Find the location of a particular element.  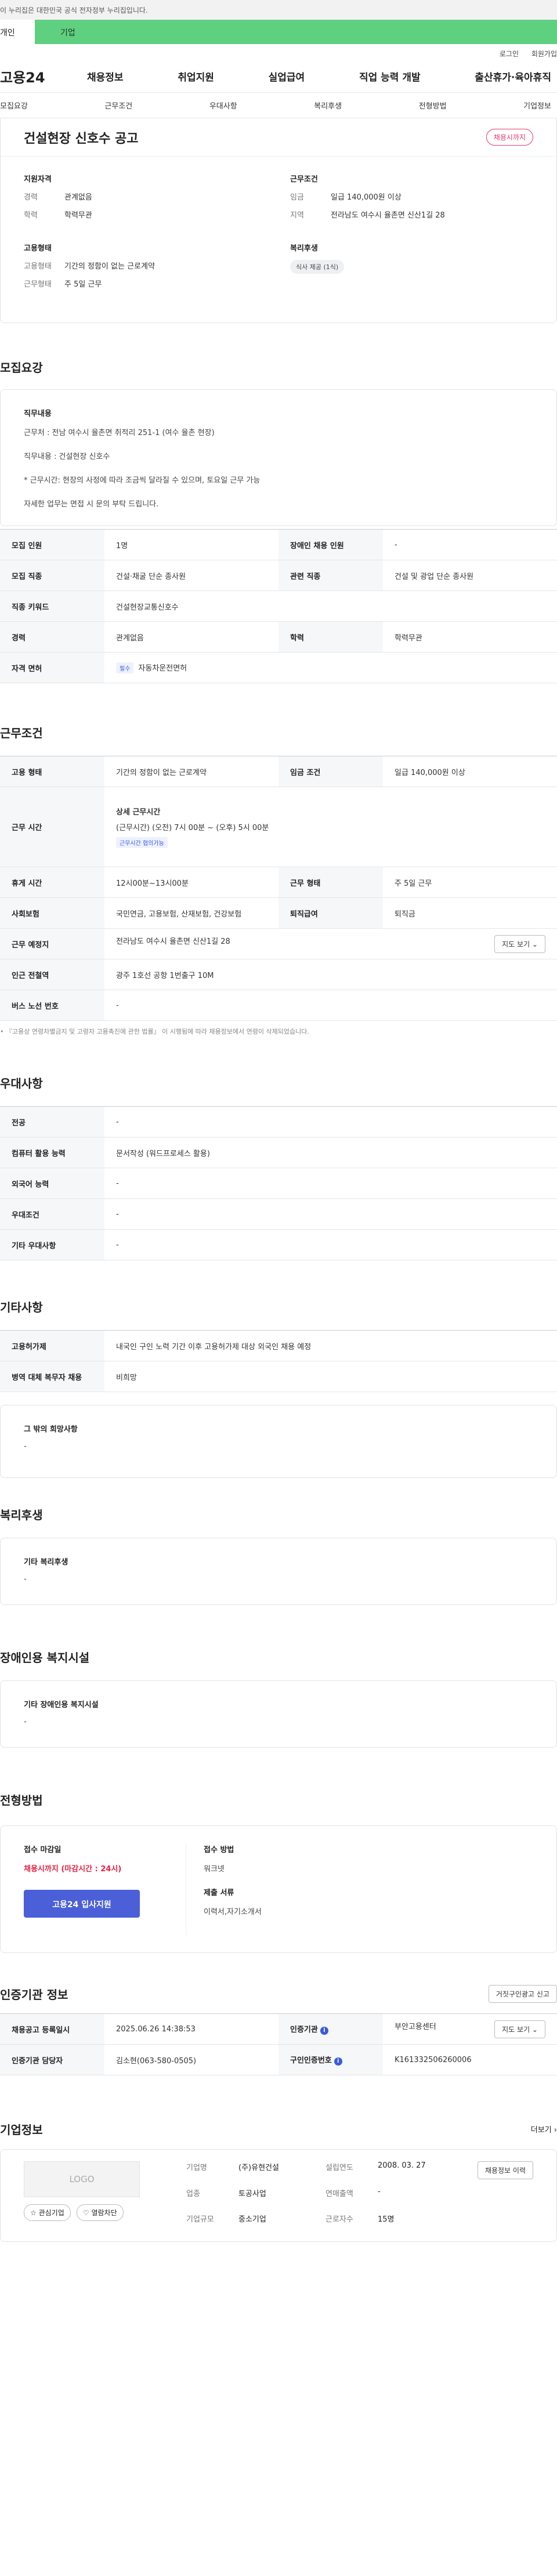

login-link: 로그인 is located at coordinates (509, 54).